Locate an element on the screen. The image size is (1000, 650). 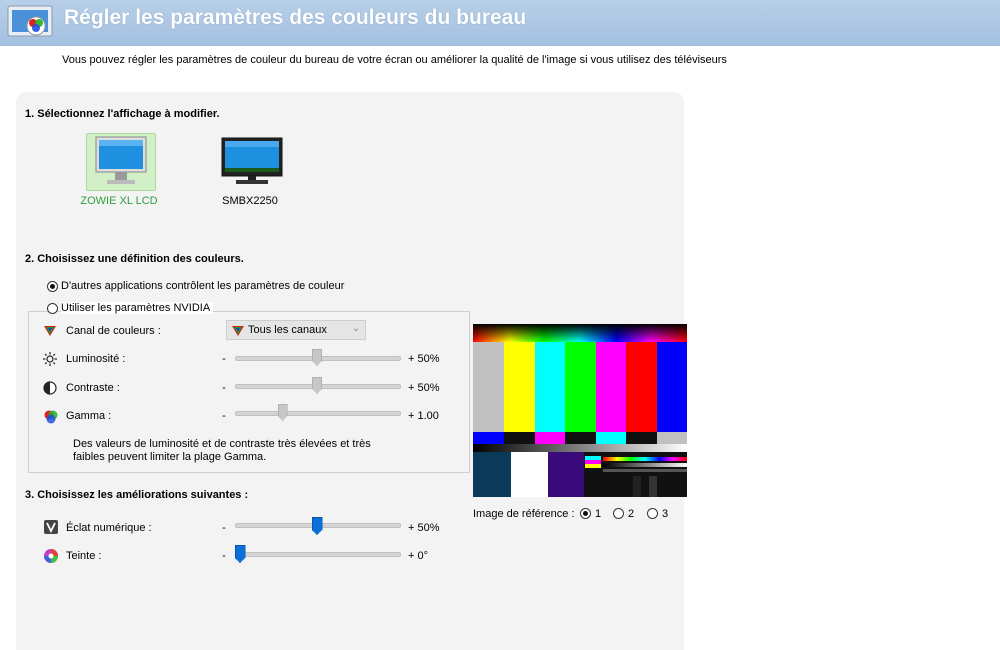
gamma-label: Gamma : is located at coordinates (89, 416).